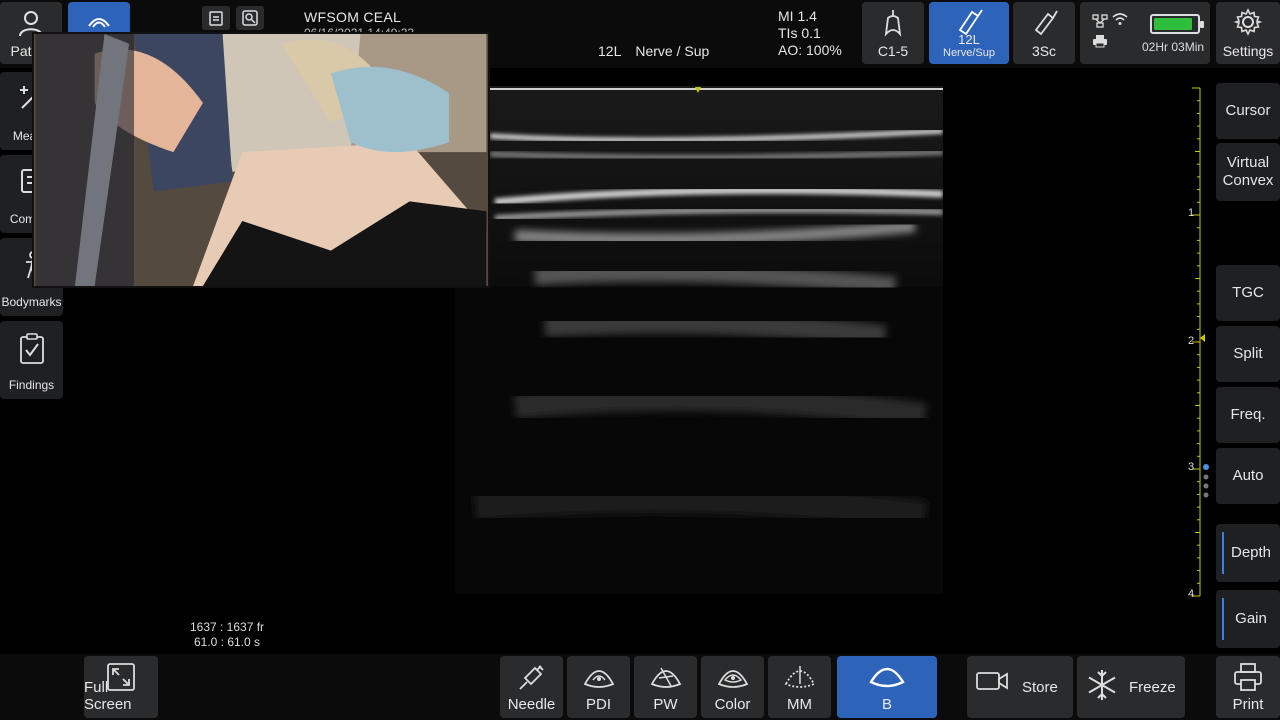 The height and width of the screenshot is (720, 1280). Describe the element at coordinates (598, 679) in the screenshot. I see `pdi-icon` at that location.